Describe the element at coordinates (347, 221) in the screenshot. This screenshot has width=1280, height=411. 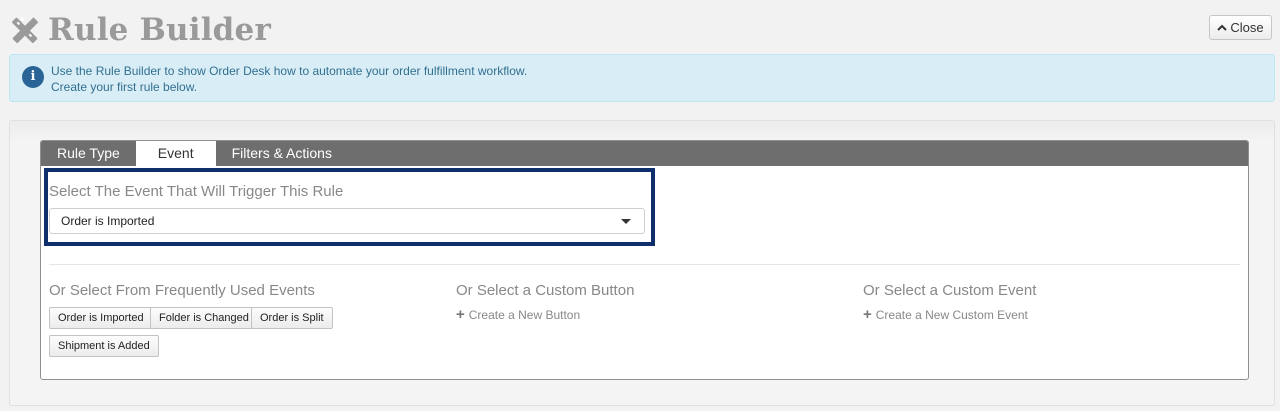
I see `event-select: Order is Imported` at that location.